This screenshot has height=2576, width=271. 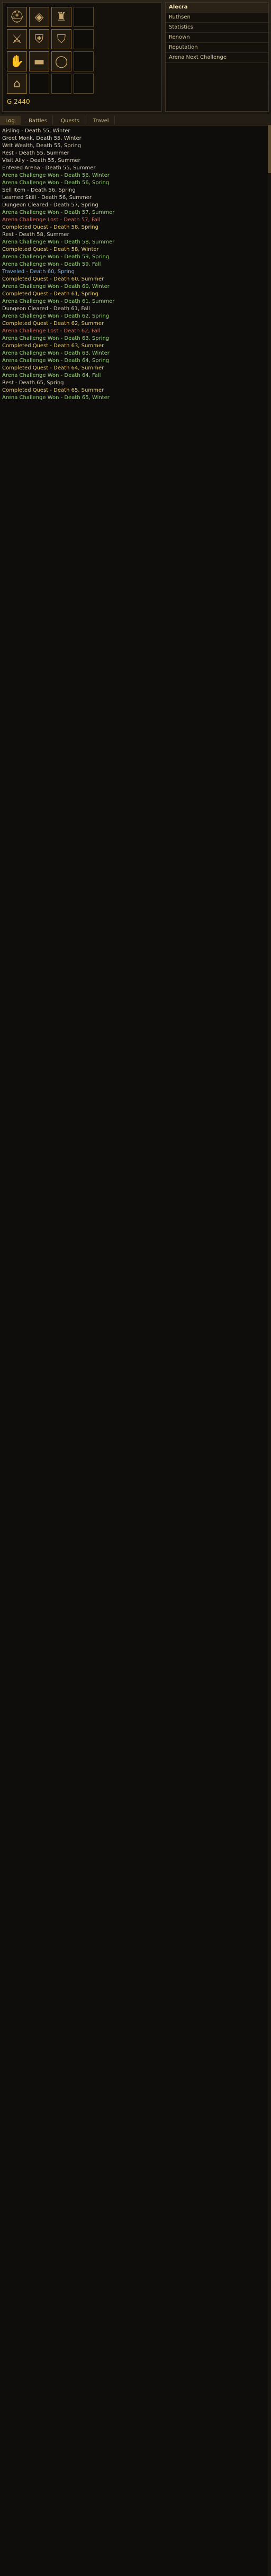 I want to click on log-entry: Visit Ally - Death 55, Summer, so click(x=41, y=161).